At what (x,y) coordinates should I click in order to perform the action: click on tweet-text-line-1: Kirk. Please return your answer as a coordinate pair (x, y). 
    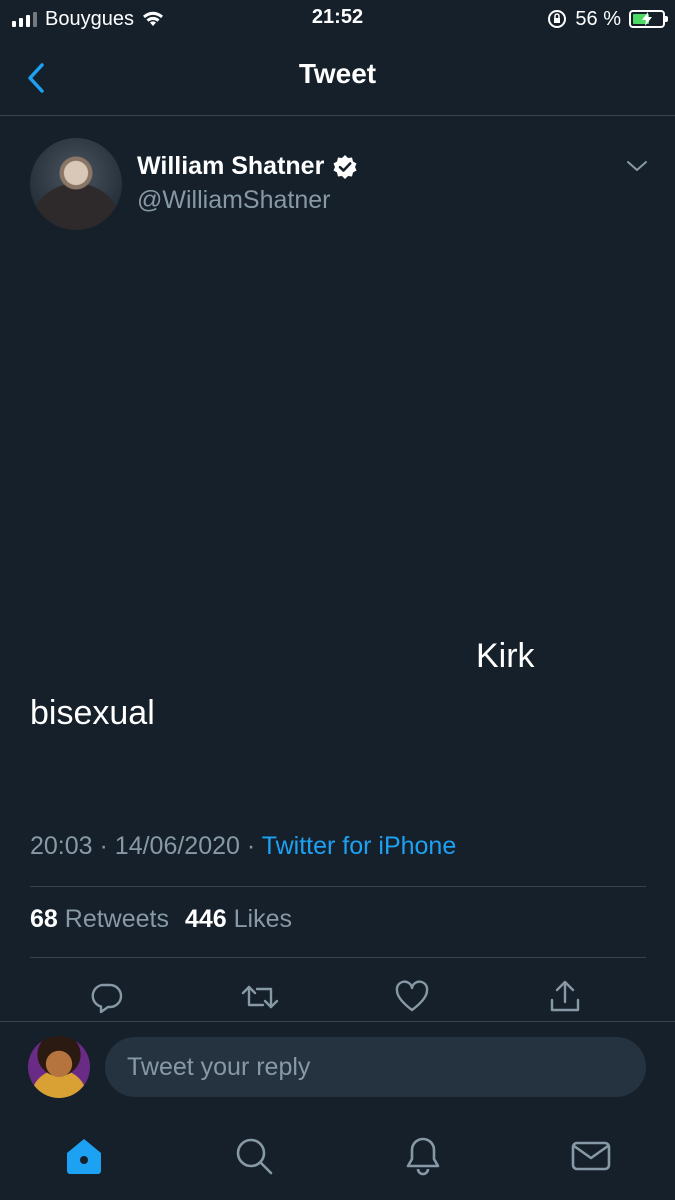
    Looking at the image, I should click on (505, 656).